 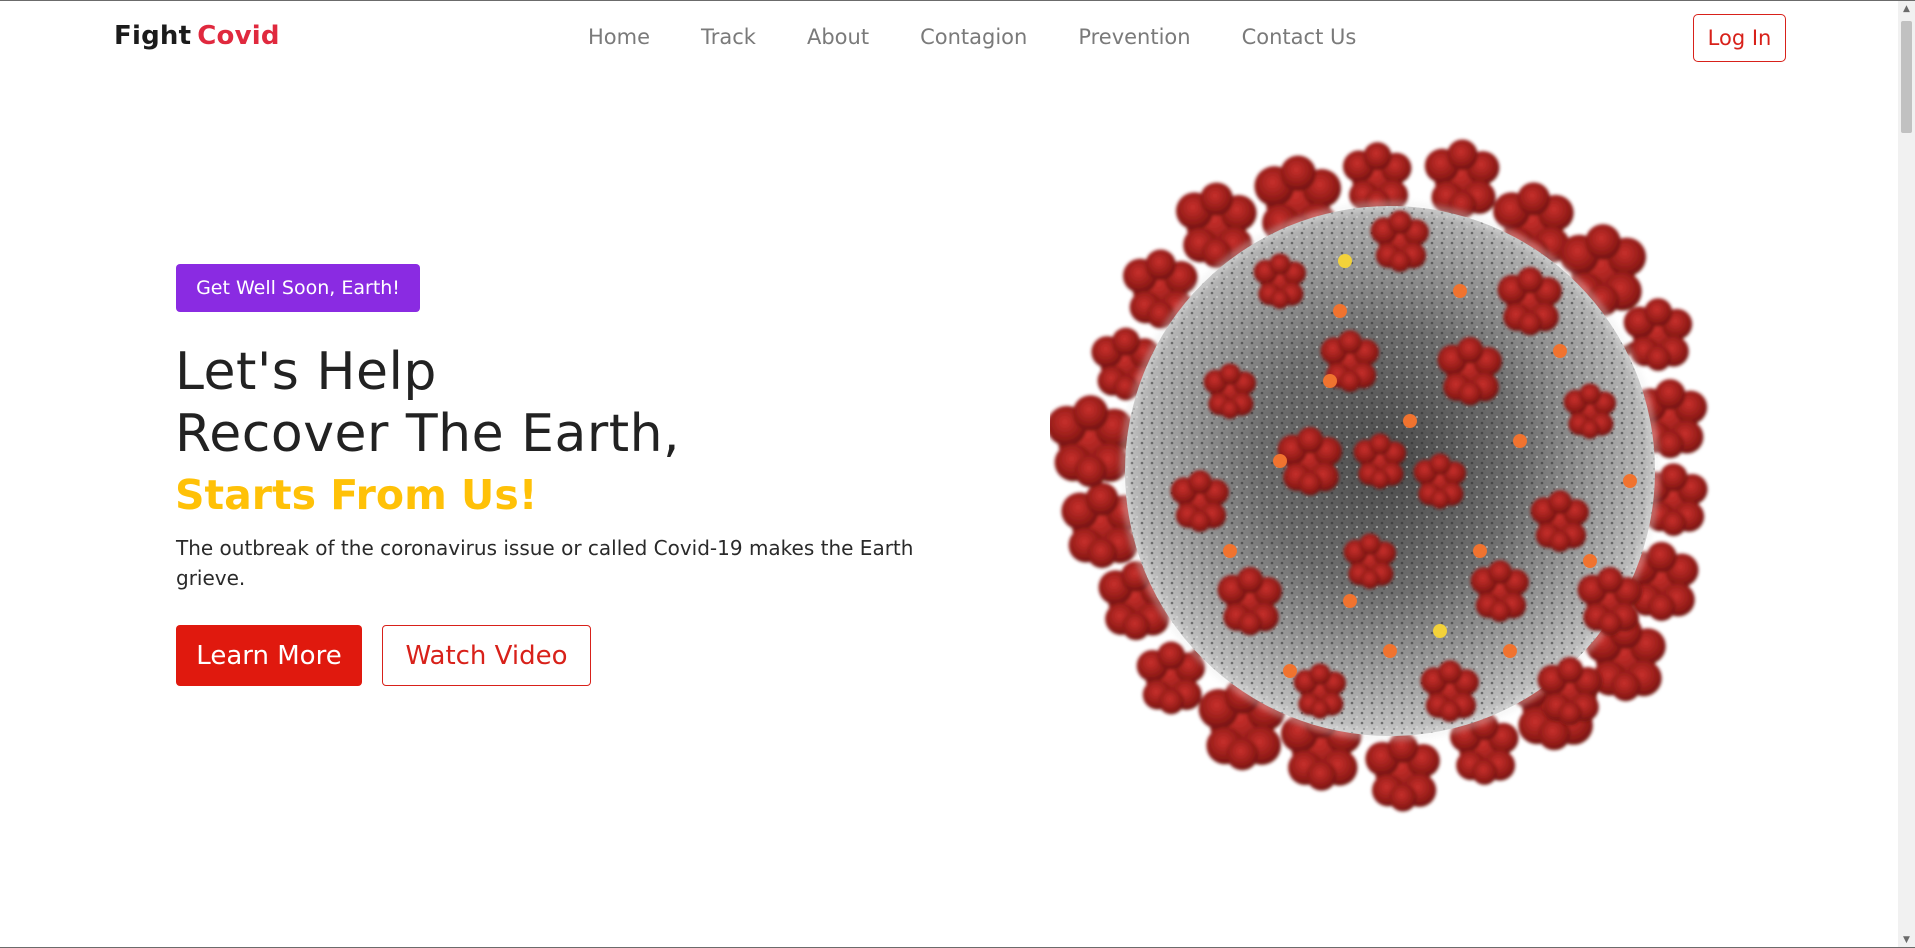 I want to click on headline-line-1: Let's Help, so click(x=306, y=372).